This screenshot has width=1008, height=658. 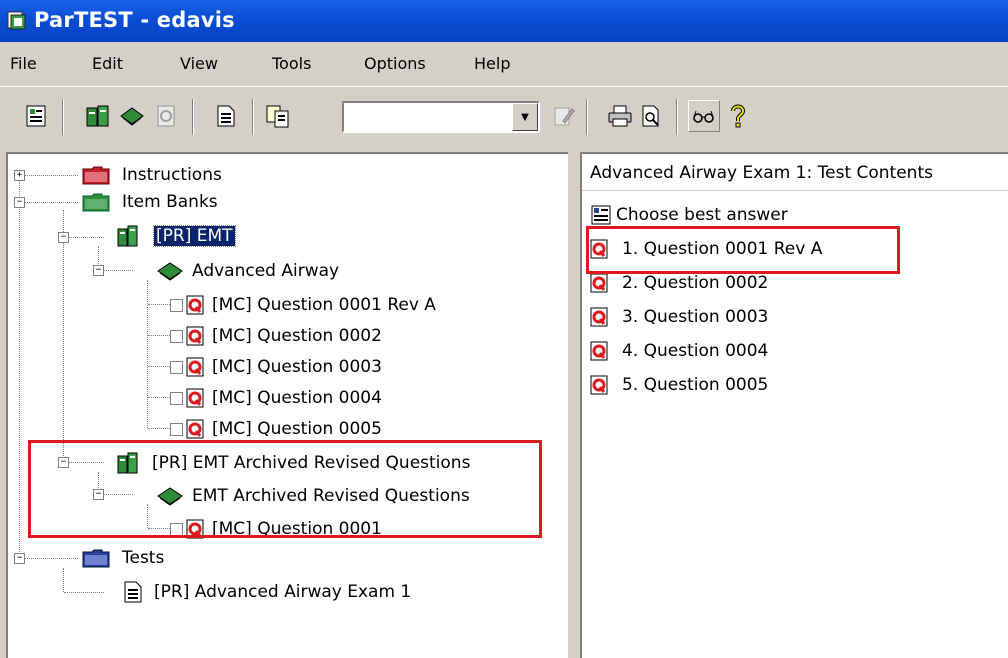 What do you see at coordinates (150, 202) in the screenshot?
I see `tree-item-item-banks: Item Banks` at bounding box center [150, 202].